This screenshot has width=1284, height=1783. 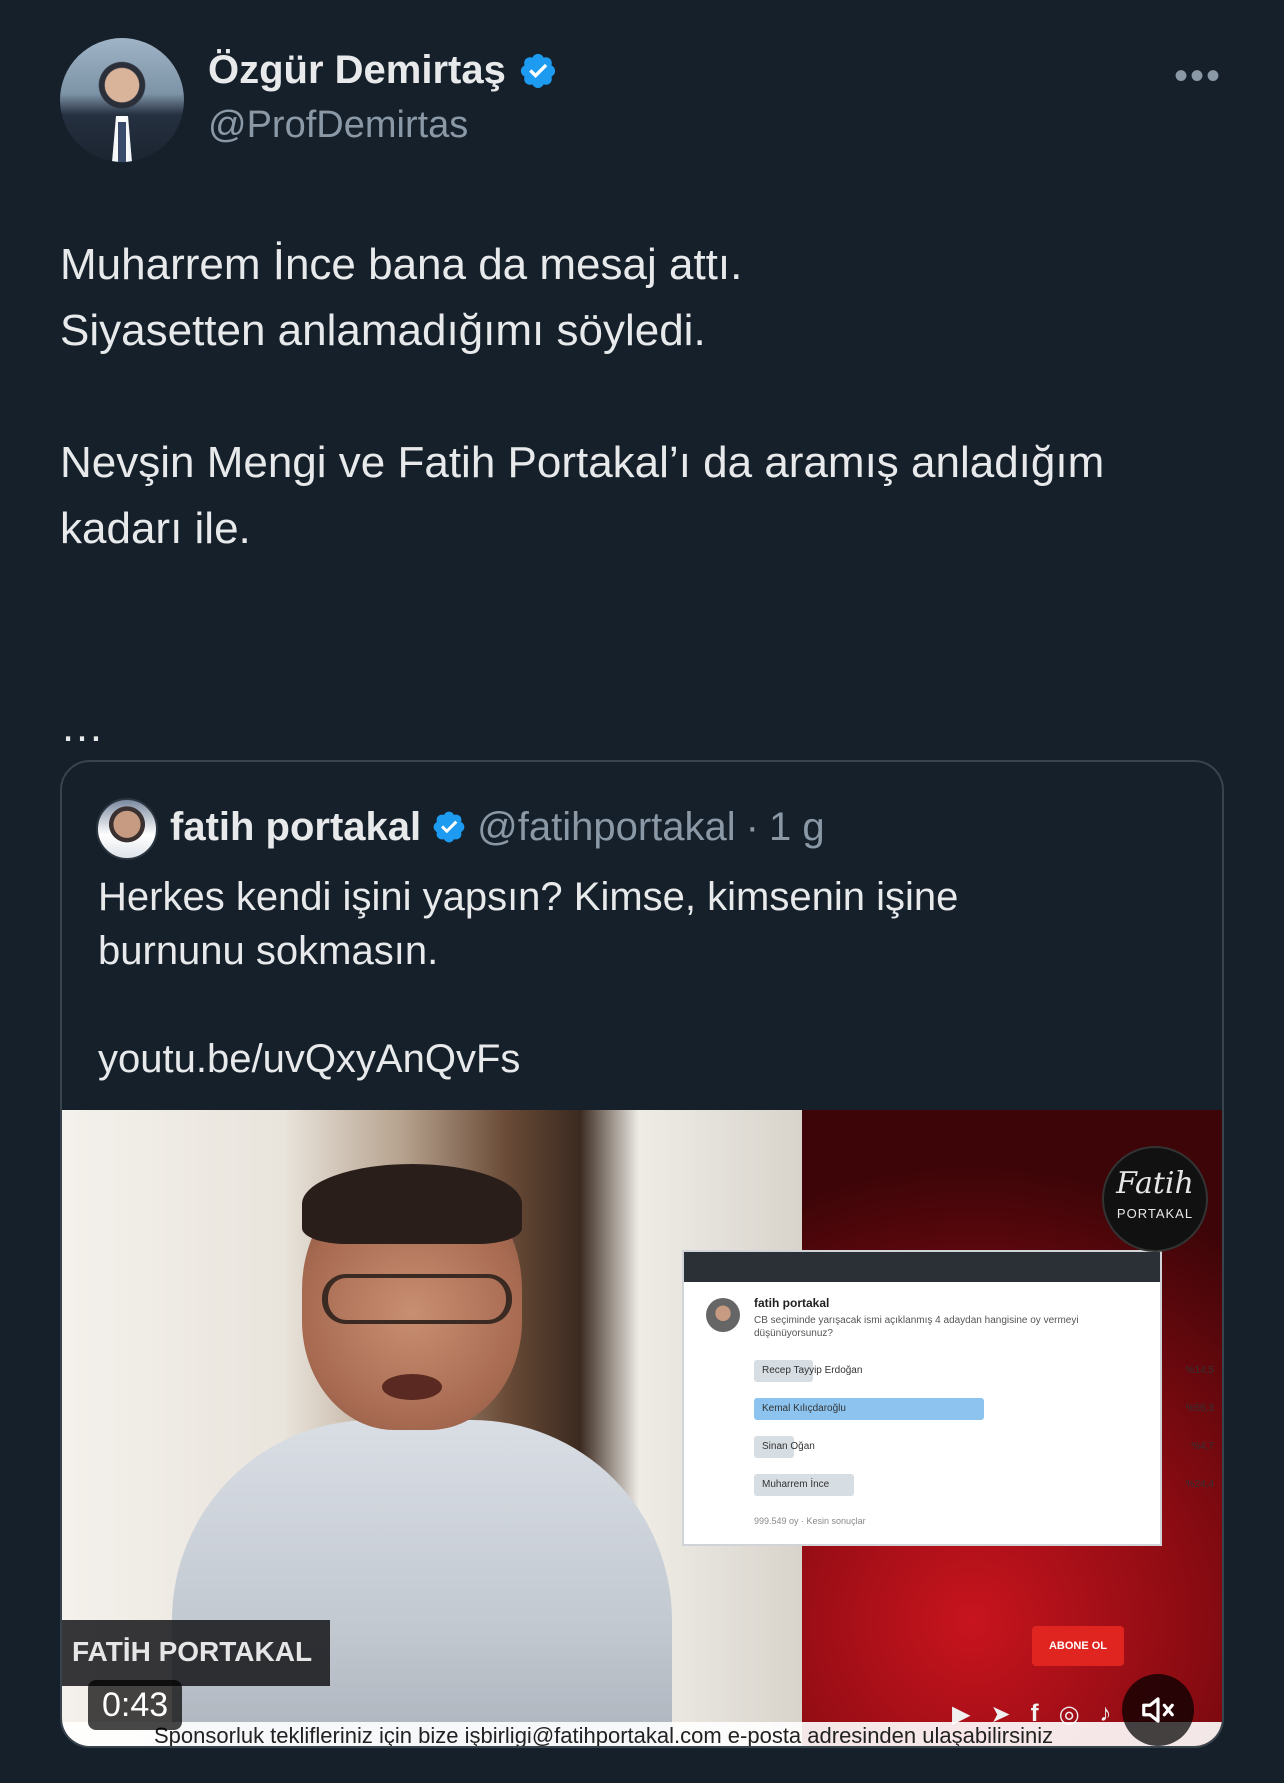 I want to click on poll-option-label: Sinan Oğan, so click(x=788, y=1446).